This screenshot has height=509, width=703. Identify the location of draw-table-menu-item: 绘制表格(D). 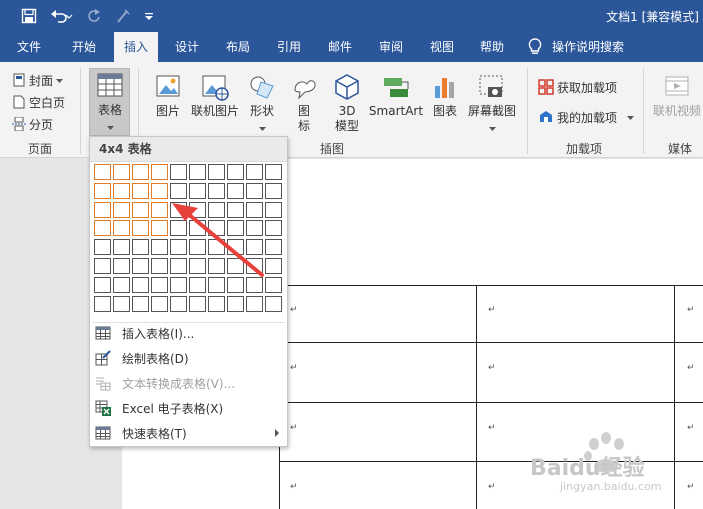
(189, 358).